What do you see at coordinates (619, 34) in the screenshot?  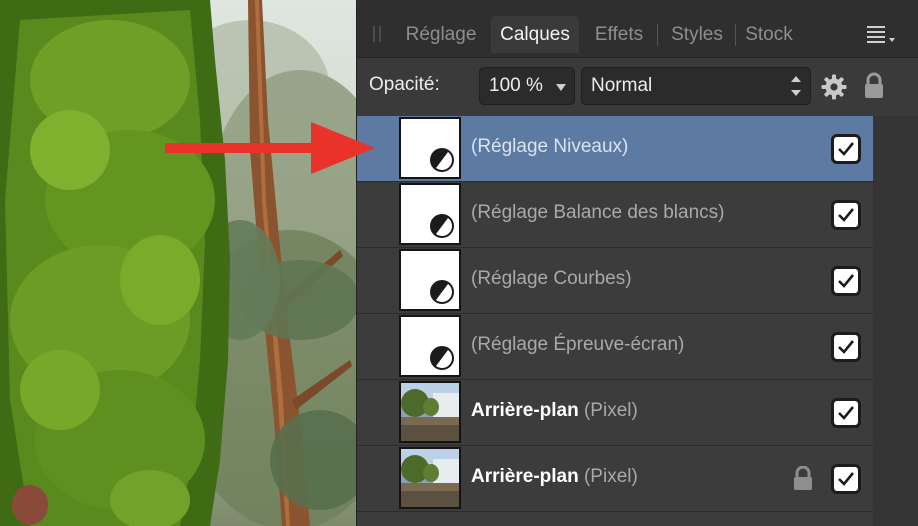 I see `tab-effets: Effets` at bounding box center [619, 34].